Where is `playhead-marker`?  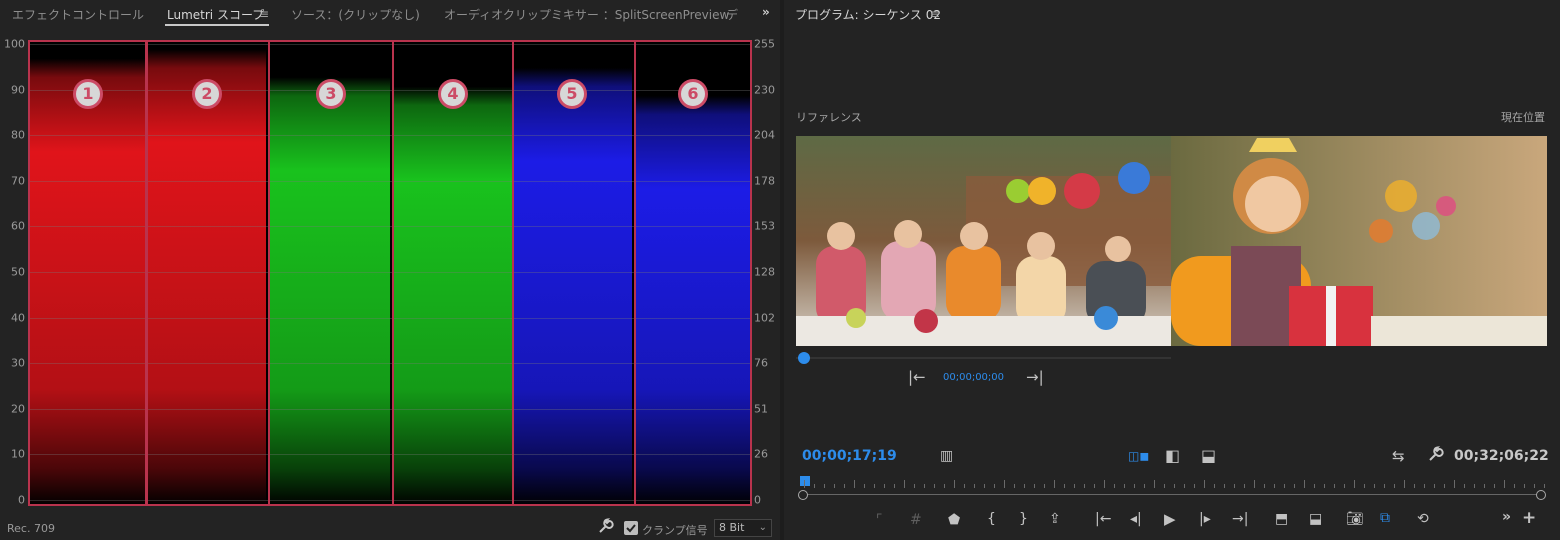 playhead-marker is located at coordinates (805, 481).